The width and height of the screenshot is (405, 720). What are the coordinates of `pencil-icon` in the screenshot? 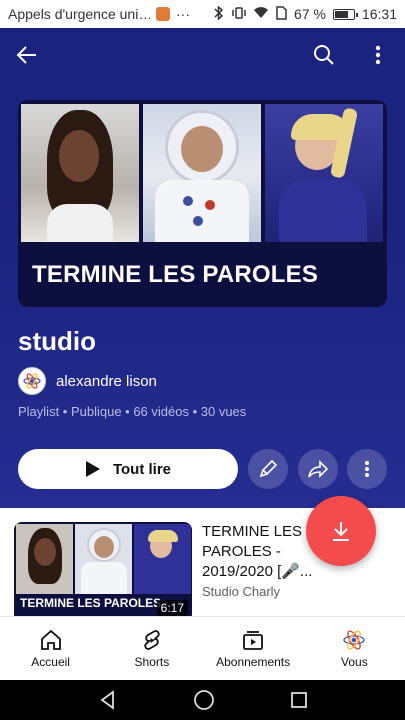 It's located at (268, 468).